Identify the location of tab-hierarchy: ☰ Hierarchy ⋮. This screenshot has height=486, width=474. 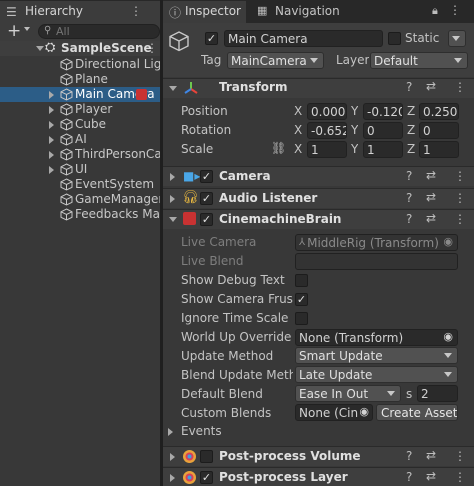
(80, 12).